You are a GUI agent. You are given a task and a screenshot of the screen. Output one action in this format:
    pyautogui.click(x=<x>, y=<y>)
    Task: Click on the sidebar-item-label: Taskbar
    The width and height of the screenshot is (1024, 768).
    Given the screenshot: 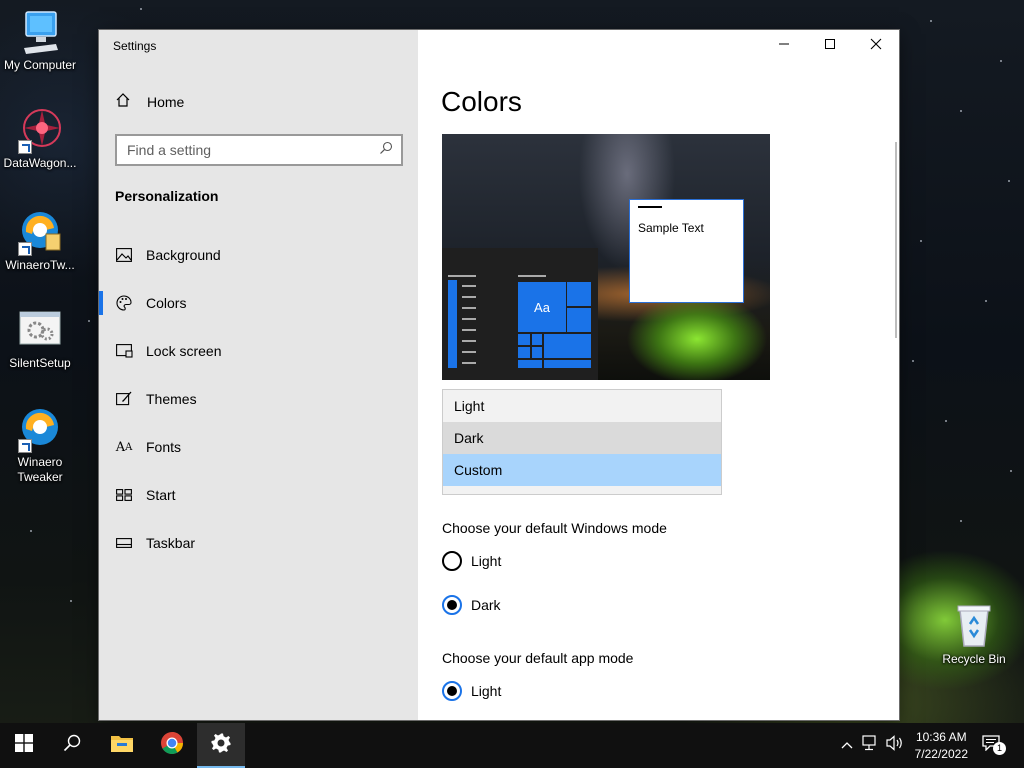 What is the action you would take?
    pyautogui.click(x=171, y=543)
    